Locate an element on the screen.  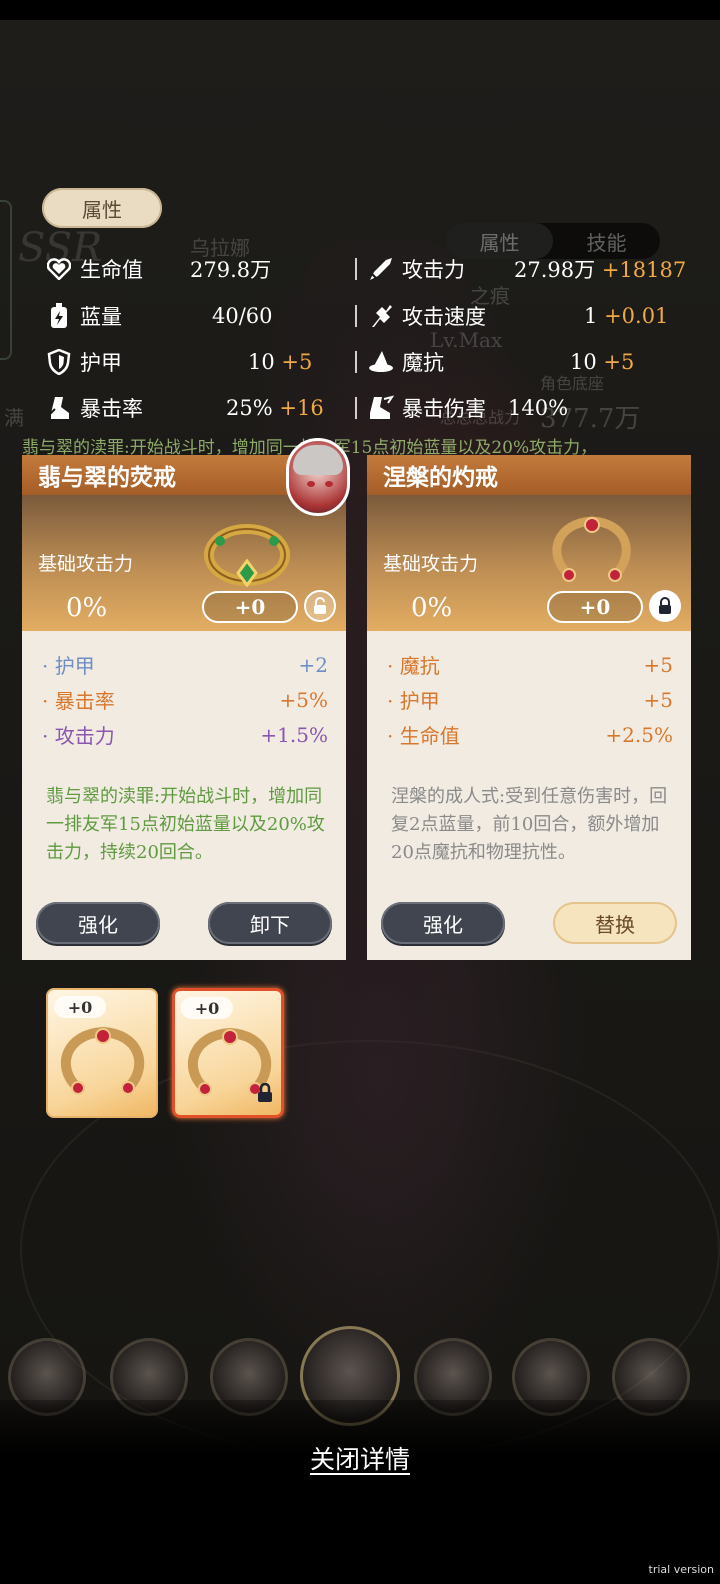
stat-crit-damage: 暴击伤害 140% is located at coordinates (468, 408).